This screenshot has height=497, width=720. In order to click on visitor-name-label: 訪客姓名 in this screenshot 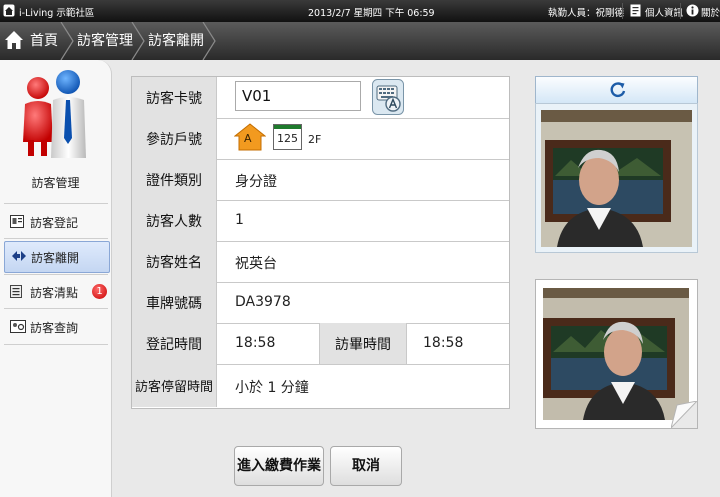, I will do `click(174, 261)`.